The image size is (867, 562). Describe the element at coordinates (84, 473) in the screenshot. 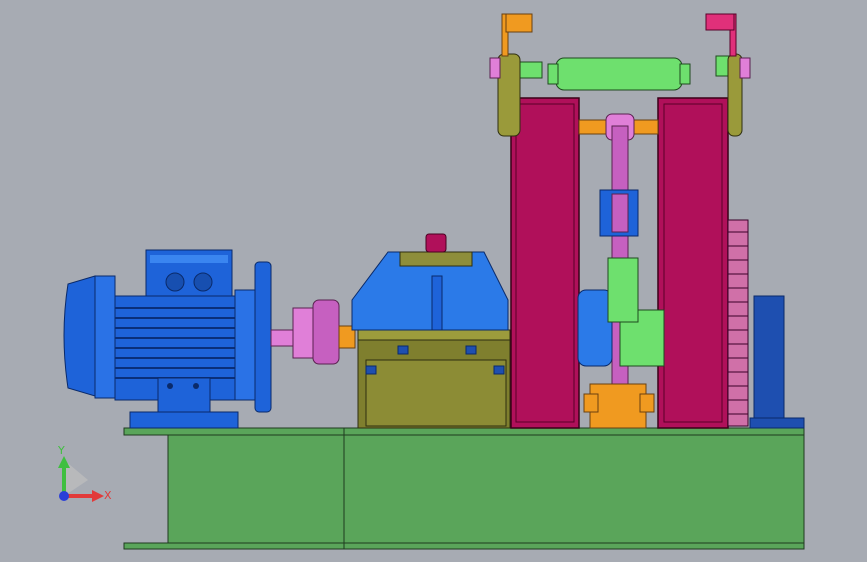

I see `coordinate-triad: Y X` at that location.